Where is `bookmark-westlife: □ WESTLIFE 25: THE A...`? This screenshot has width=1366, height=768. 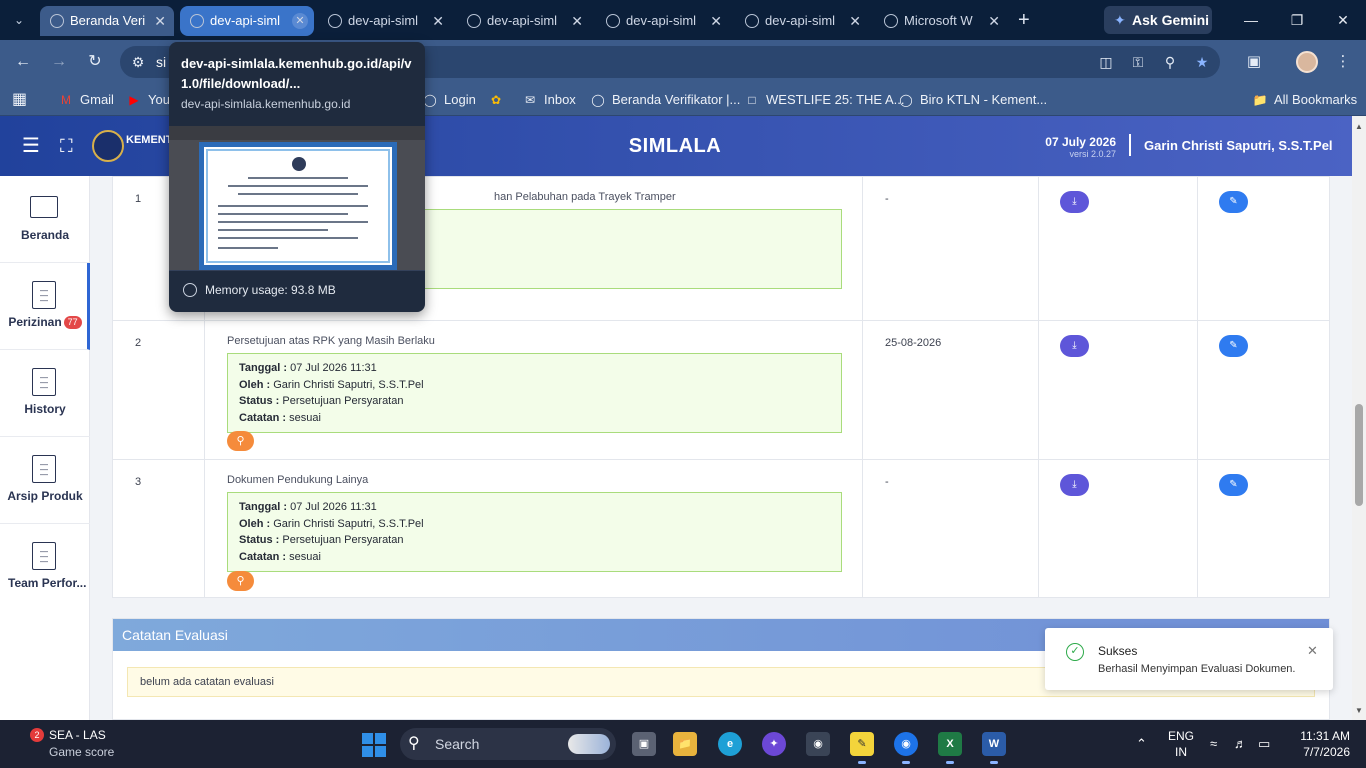 bookmark-westlife: □ WESTLIFE 25: THE A... is located at coordinates (824, 100).